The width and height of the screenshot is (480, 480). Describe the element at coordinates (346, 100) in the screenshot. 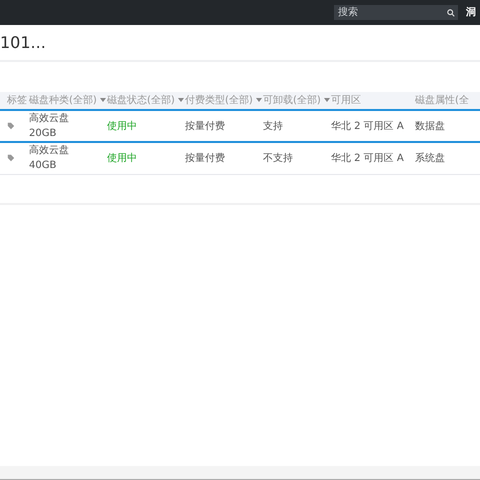

I see `column-header: 可用区` at that location.